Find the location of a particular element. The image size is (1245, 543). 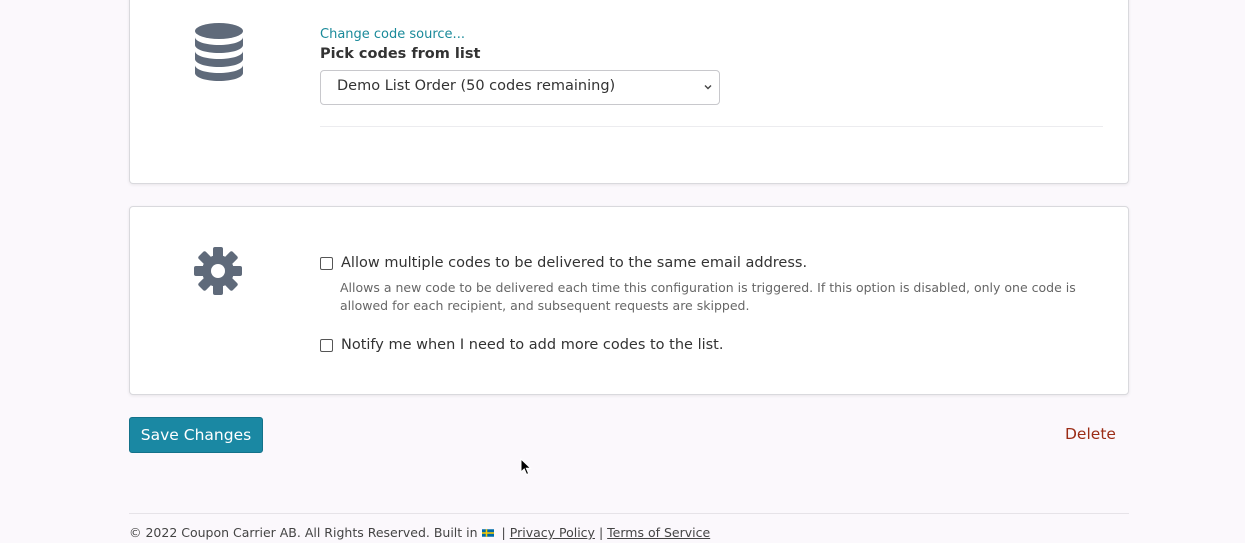

footer-divider is located at coordinates (629, 513).